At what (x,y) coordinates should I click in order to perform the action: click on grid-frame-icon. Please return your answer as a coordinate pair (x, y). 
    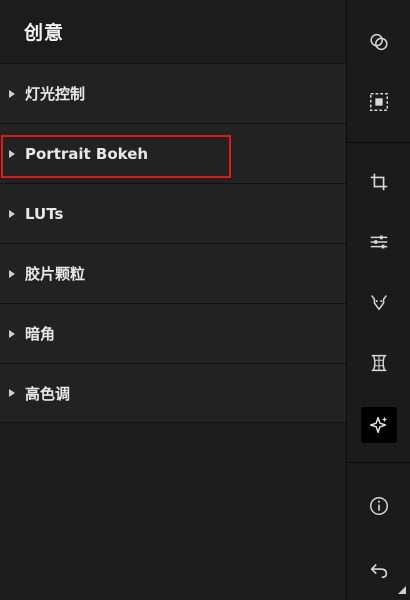
    Looking at the image, I should click on (378, 363).